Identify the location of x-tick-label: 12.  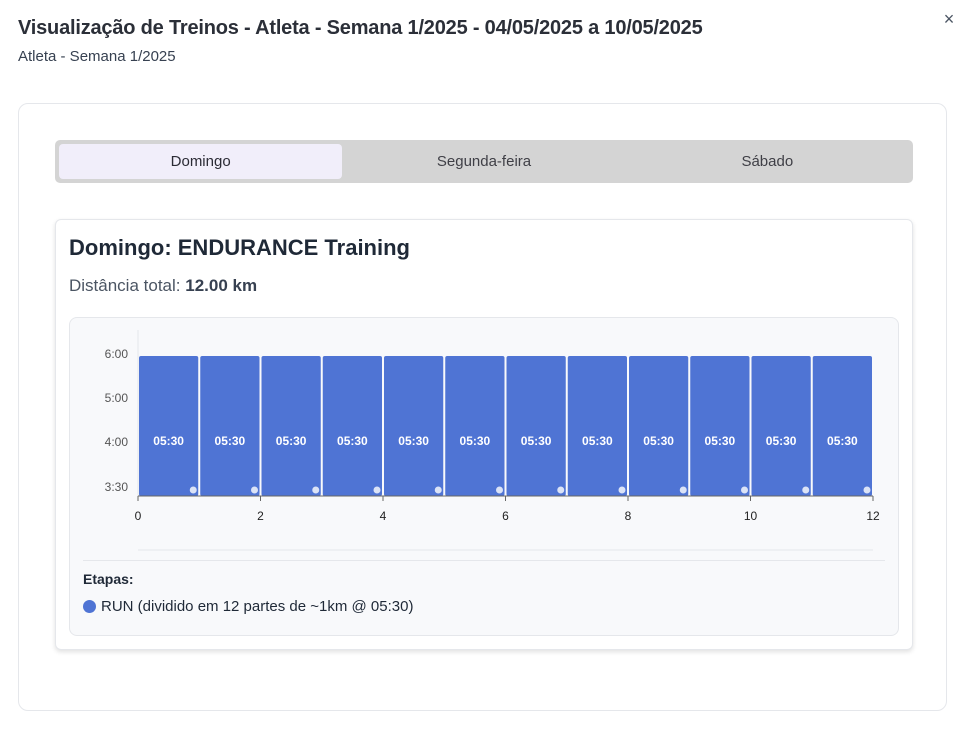
(873, 516).